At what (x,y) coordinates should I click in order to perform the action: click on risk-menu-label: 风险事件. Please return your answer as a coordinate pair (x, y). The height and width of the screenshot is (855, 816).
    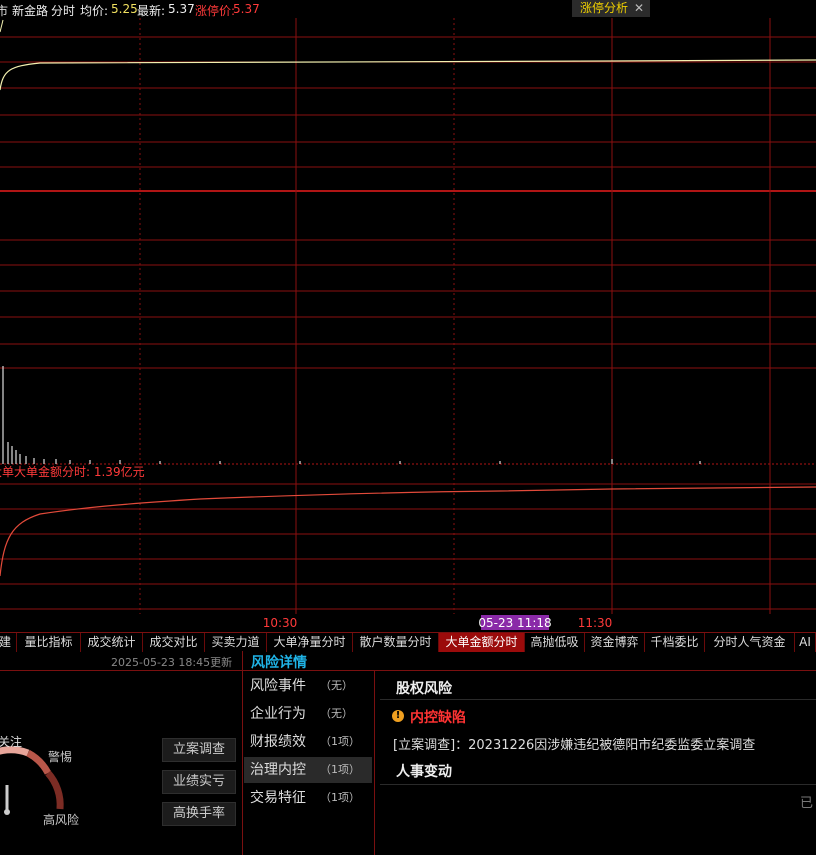
    Looking at the image, I should click on (278, 686).